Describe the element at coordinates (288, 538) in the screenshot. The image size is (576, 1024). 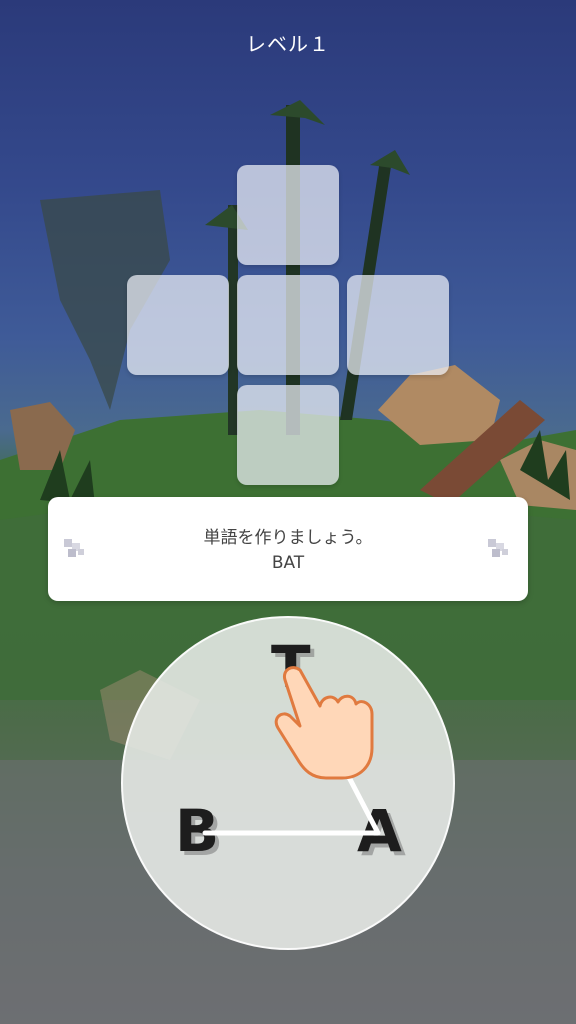
I see `hint-instruction: 単語を作りましょう。` at that location.